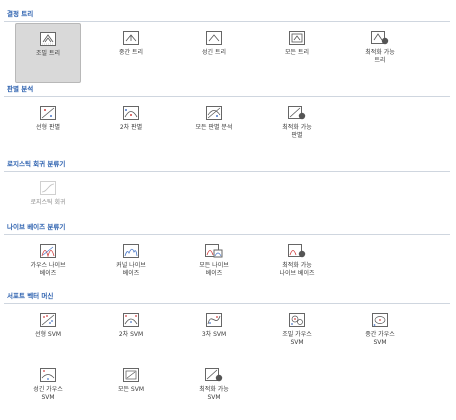 The image size is (456, 420). What do you see at coordinates (380, 338) in the screenshot?
I see `model-label: 중간 가우스 SVM` at bounding box center [380, 338].